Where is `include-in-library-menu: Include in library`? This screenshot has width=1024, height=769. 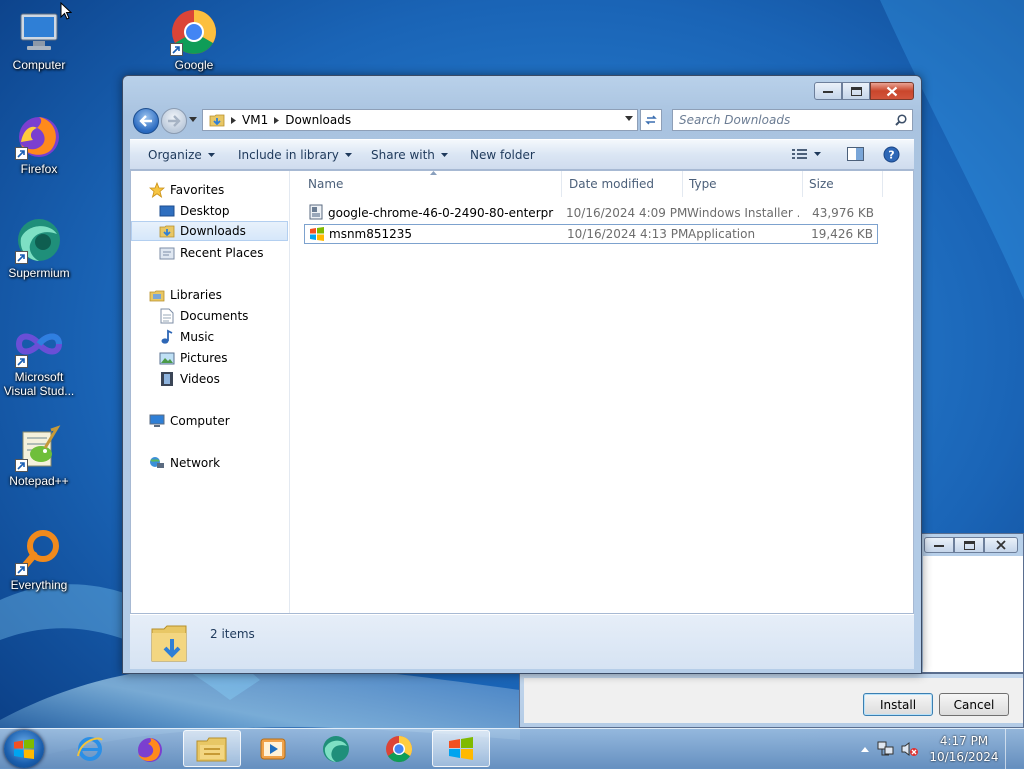 include-in-library-menu: Include in library is located at coordinates (295, 155).